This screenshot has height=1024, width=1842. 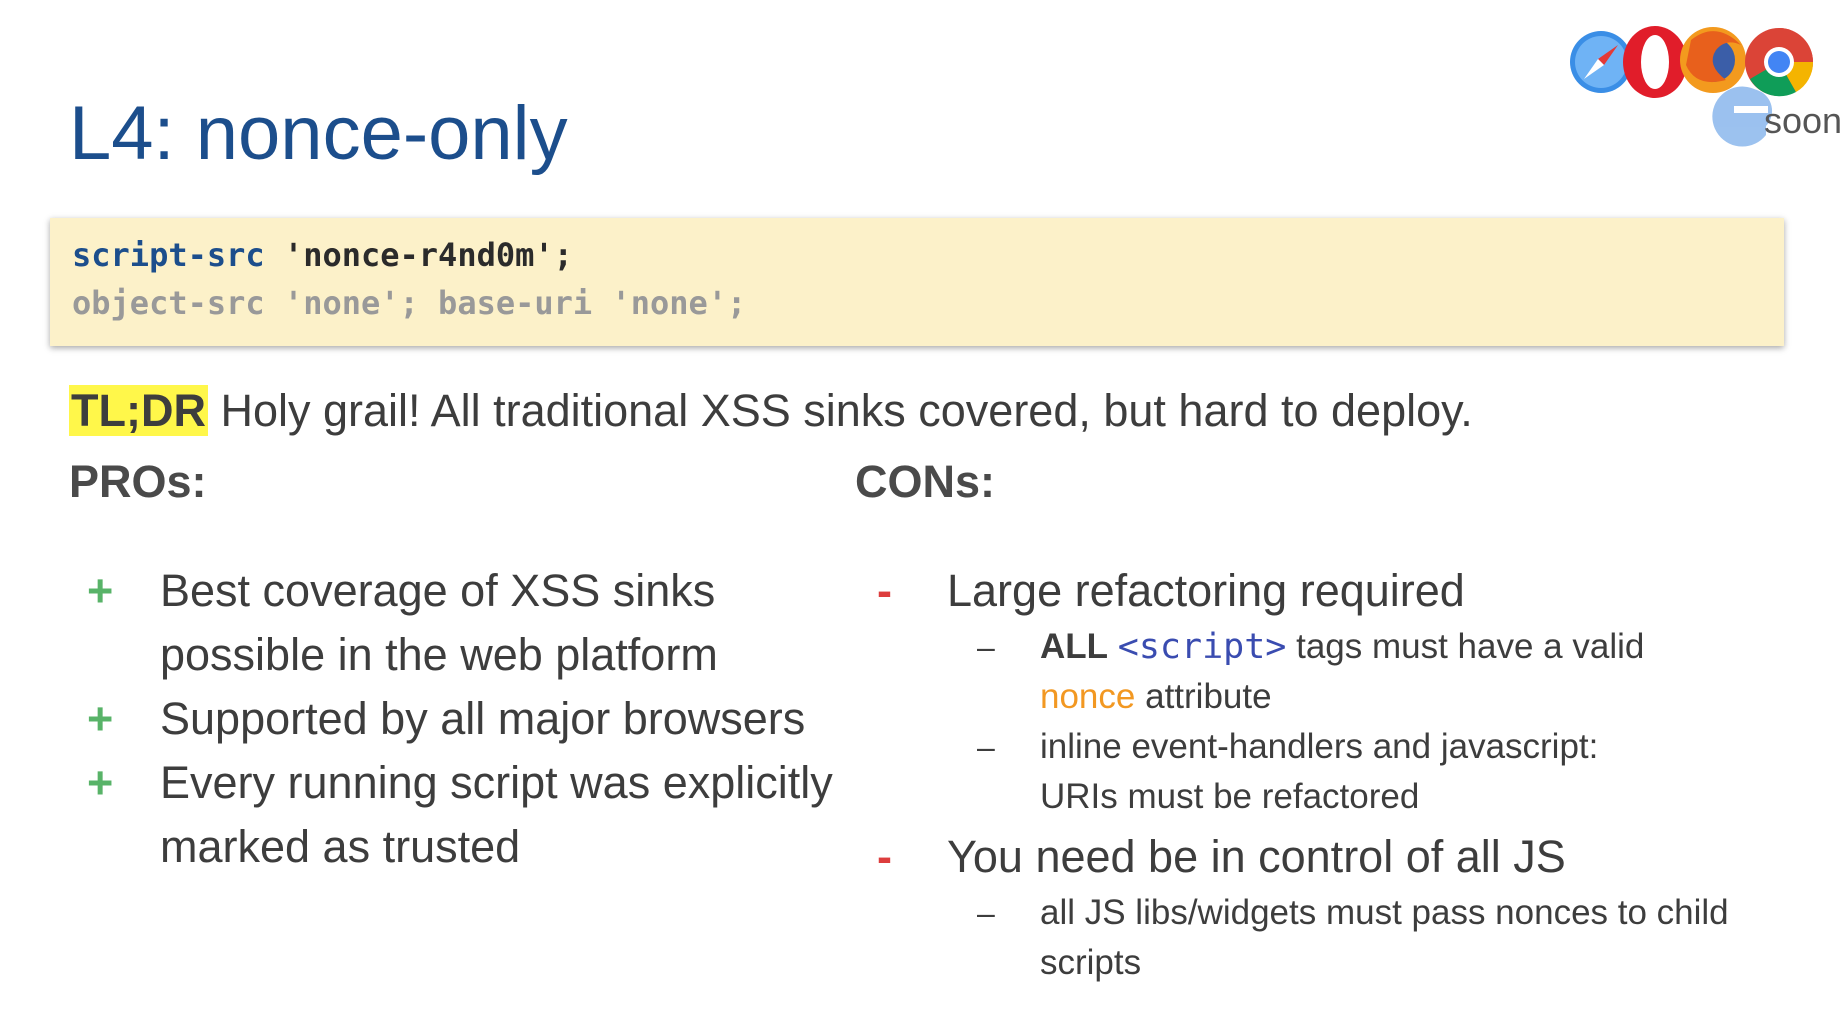 What do you see at coordinates (1779, 62) in the screenshot?
I see `chrome-icon` at bounding box center [1779, 62].